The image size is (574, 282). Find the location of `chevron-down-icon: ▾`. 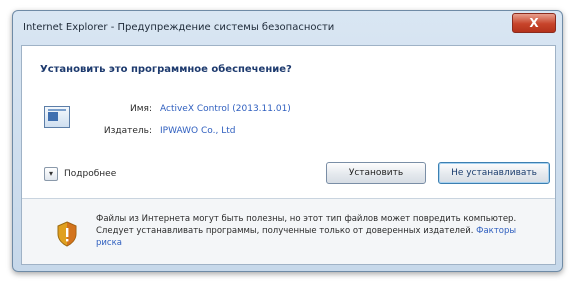

chevron-down-icon: ▾ is located at coordinates (51, 174).